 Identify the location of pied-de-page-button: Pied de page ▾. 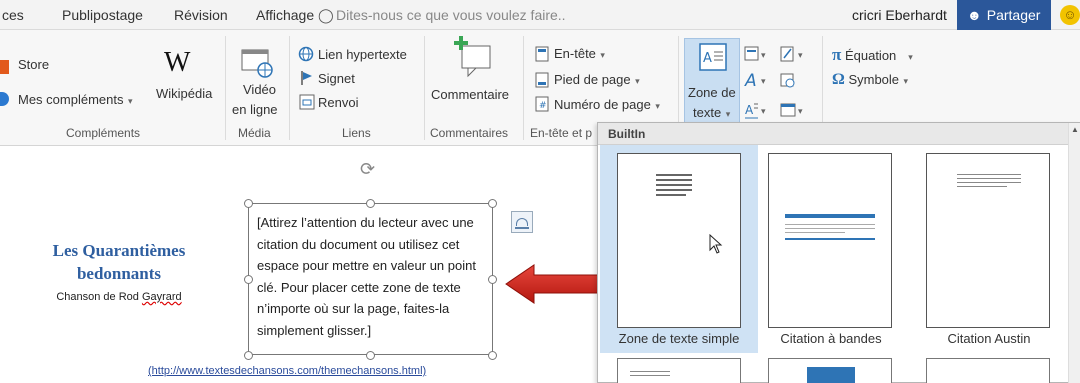
(597, 79).